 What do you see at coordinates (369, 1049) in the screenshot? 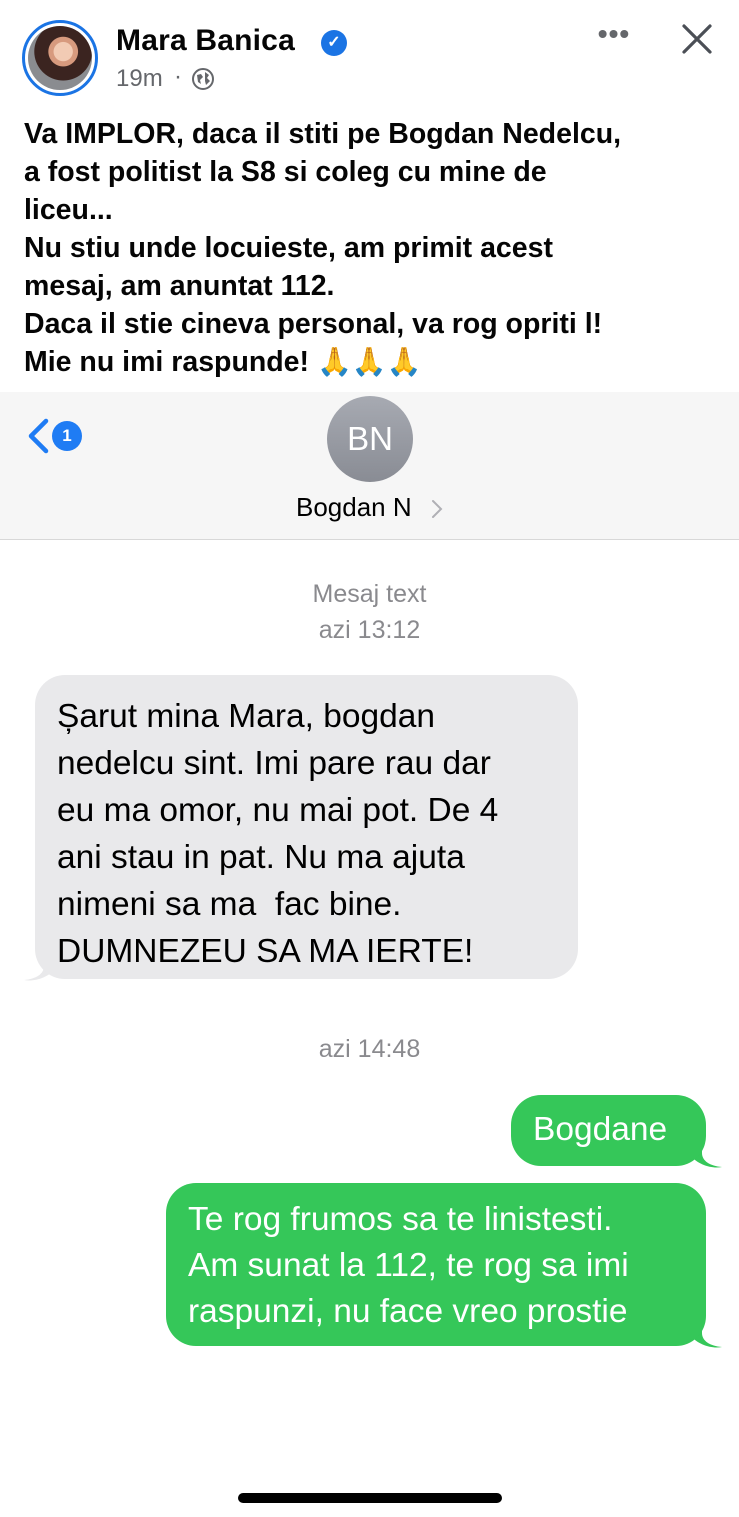
I see `timestamp: azi 14:48` at bounding box center [369, 1049].